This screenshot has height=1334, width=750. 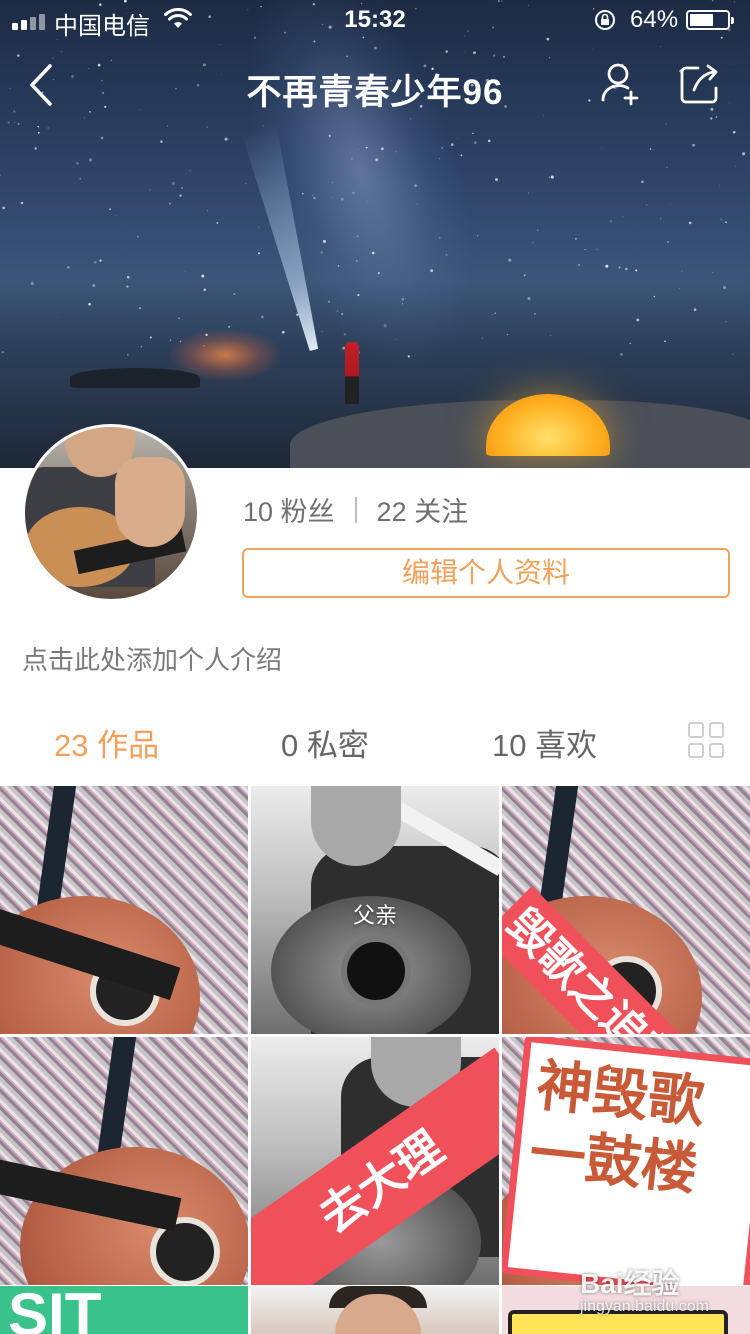 I want to click on grid-view-icon, so click(x=706, y=740).